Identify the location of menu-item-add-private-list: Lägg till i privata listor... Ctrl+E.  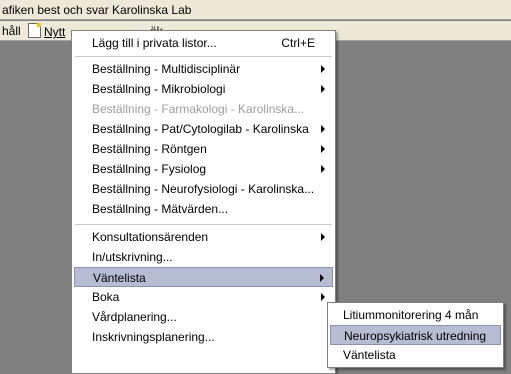
(203, 43).